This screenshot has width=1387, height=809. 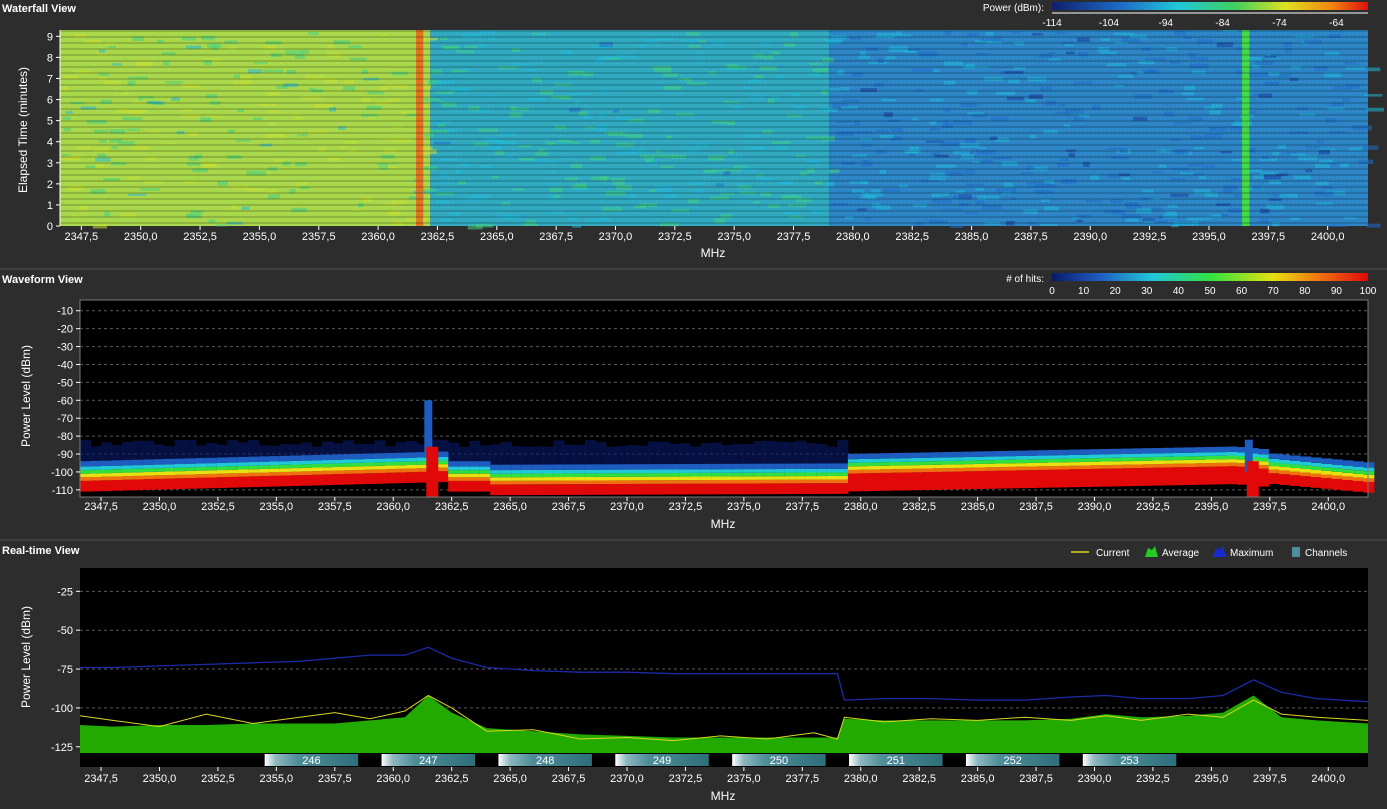 What do you see at coordinates (26, 396) in the screenshot?
I see `waveform-ylabel: Power Level (dBm)` at bounding box center [26, 396].